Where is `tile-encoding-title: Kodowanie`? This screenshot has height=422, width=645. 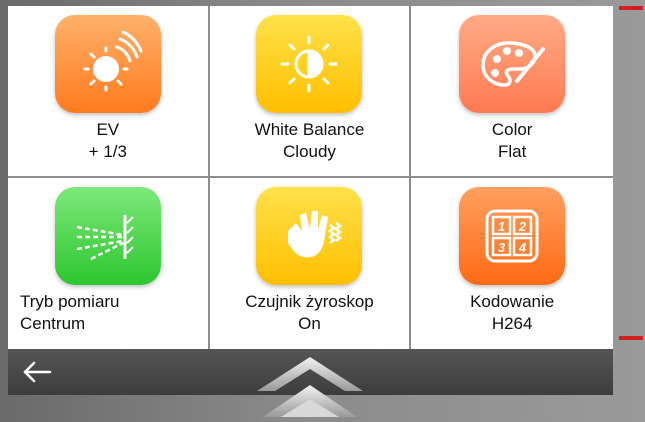 tile-encoding-title: Kodowanie is located at coordinates (512, 301).